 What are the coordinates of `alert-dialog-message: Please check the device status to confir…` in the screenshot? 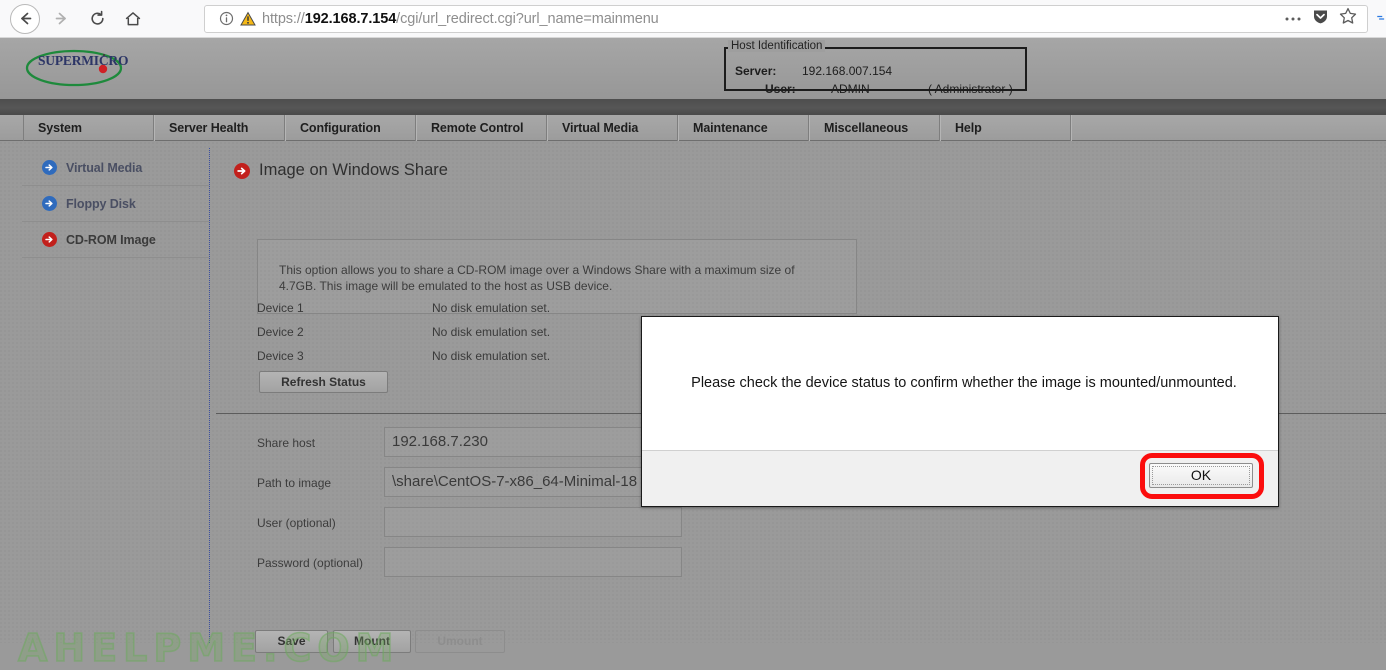 It's located at (964, 383).